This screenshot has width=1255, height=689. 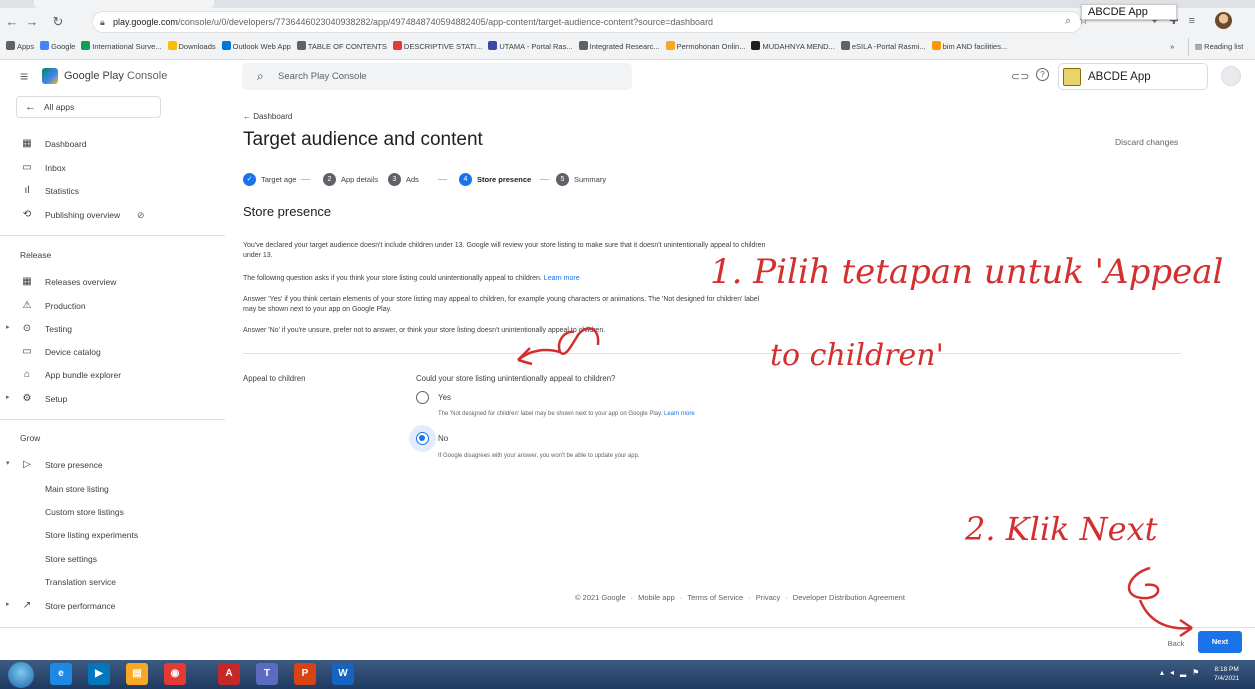 I want to click on arrow-to-next, so click(x=1160, y=598).